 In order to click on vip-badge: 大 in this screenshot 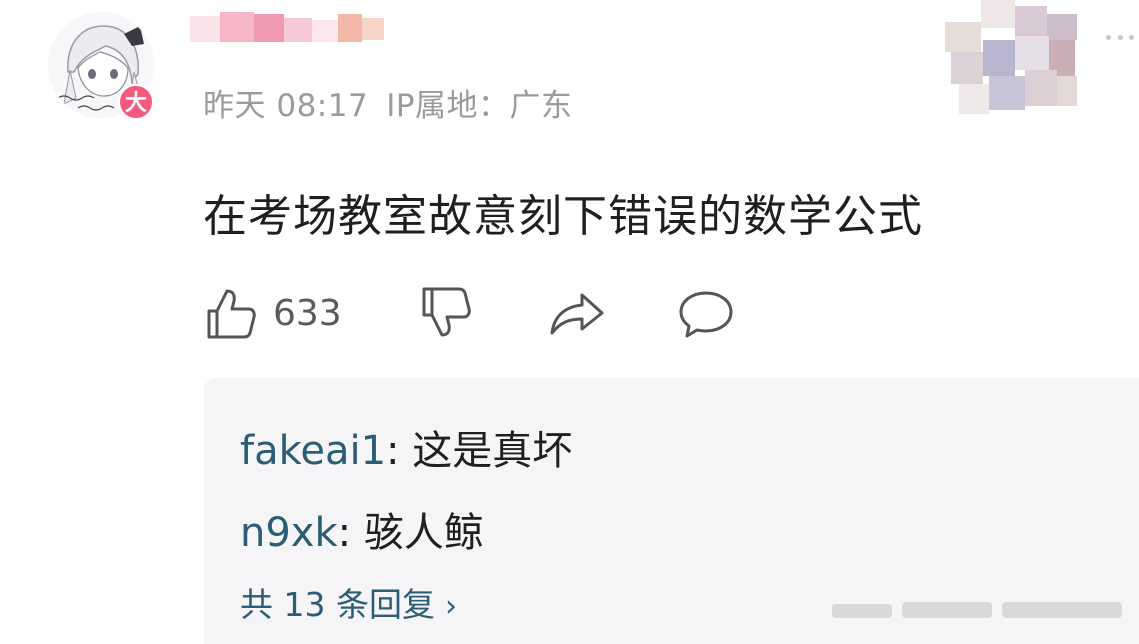, I will do `click(136, 102)`.